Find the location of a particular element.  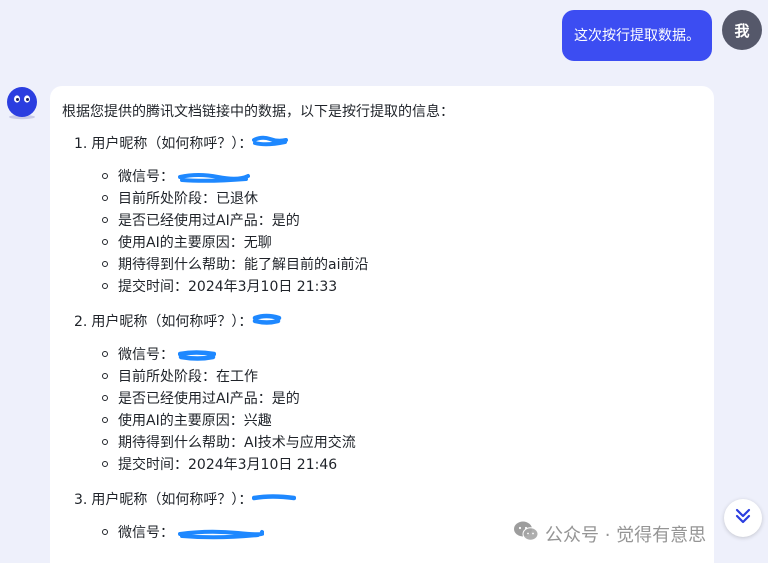

entry-heading: 3. 用户昵称（如何称呼？）： is located at coordinates (382, 500).